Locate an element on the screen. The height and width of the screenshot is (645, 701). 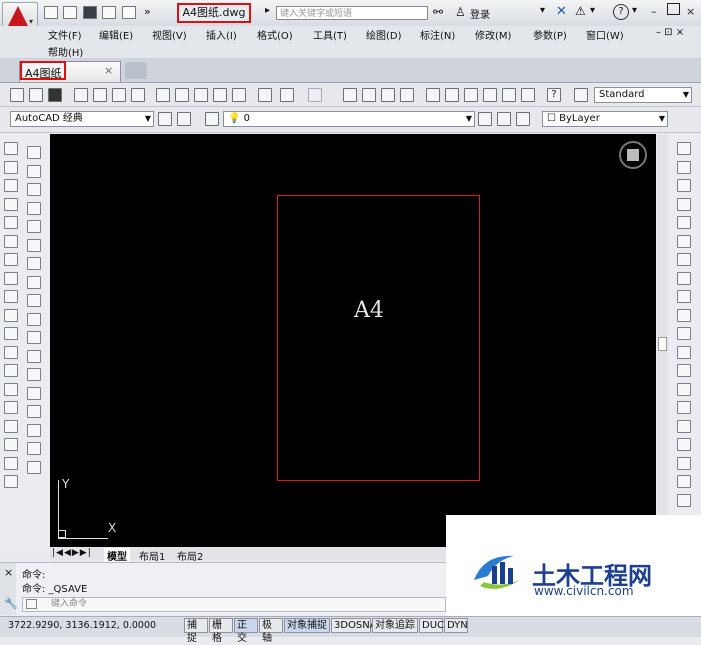
gradient-icon is located at coordinates (11, 426).